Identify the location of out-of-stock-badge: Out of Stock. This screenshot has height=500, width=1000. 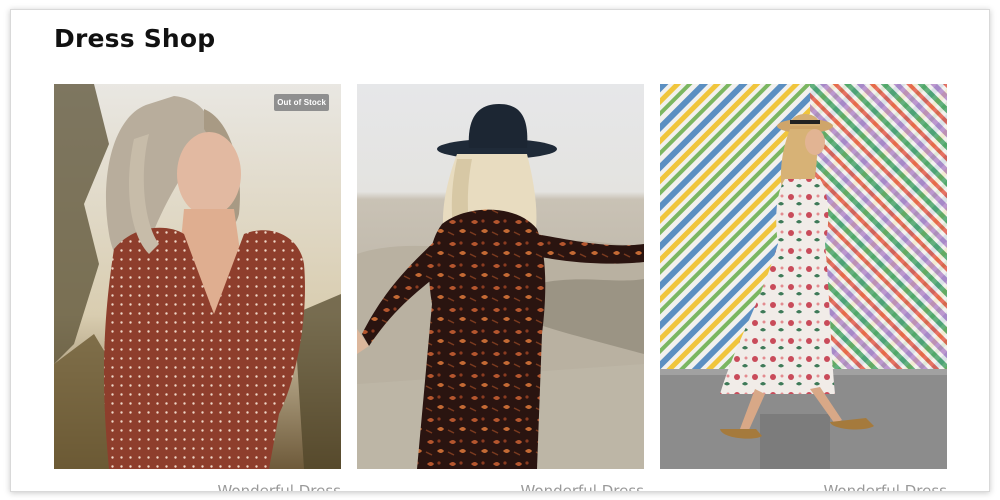
(301, 102).